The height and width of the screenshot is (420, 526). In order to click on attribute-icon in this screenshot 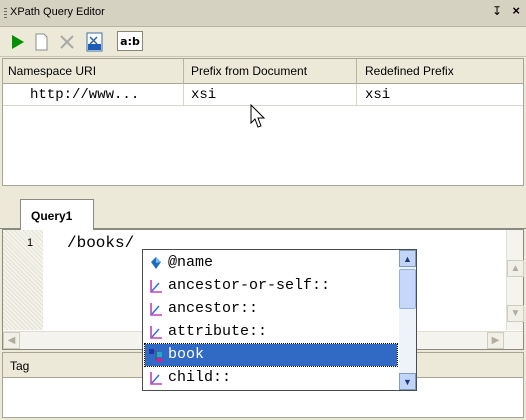, I will do `click(156, 263)`.